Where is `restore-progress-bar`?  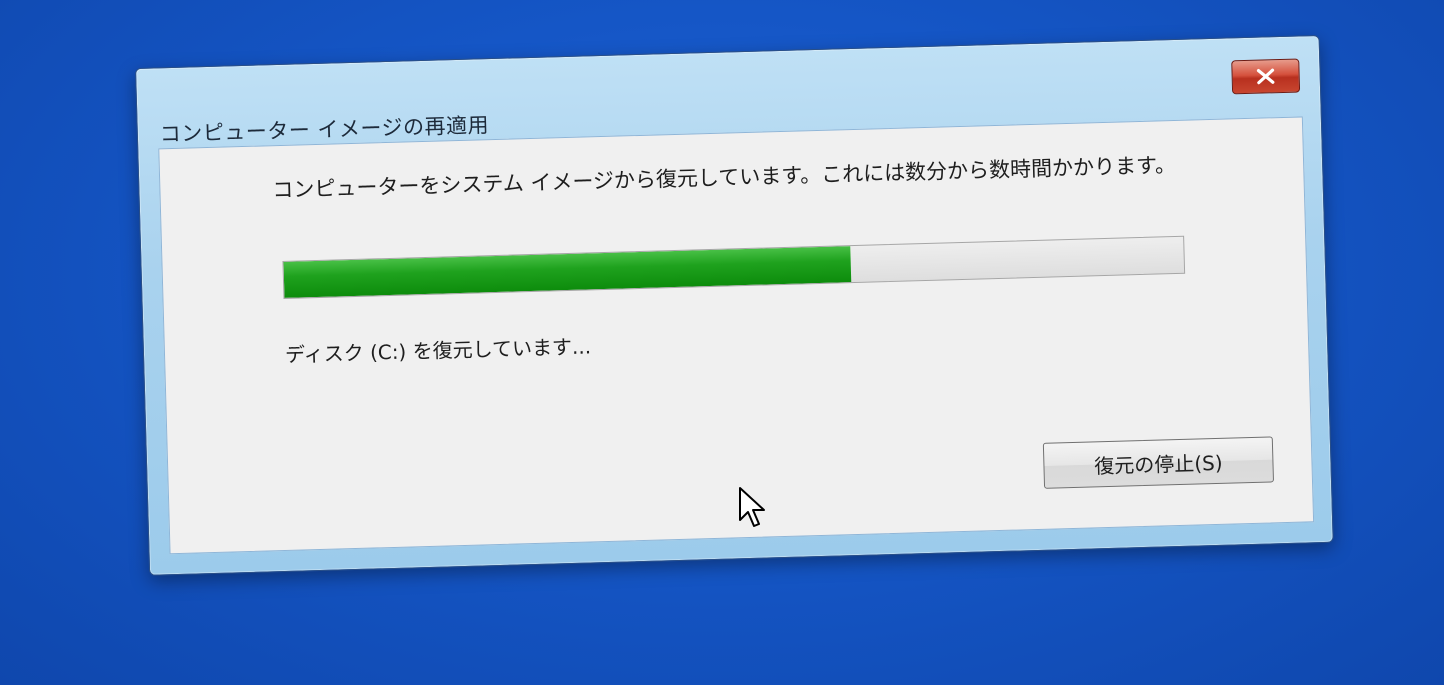
restore-progress-bar is located at coordinates (734, 267).